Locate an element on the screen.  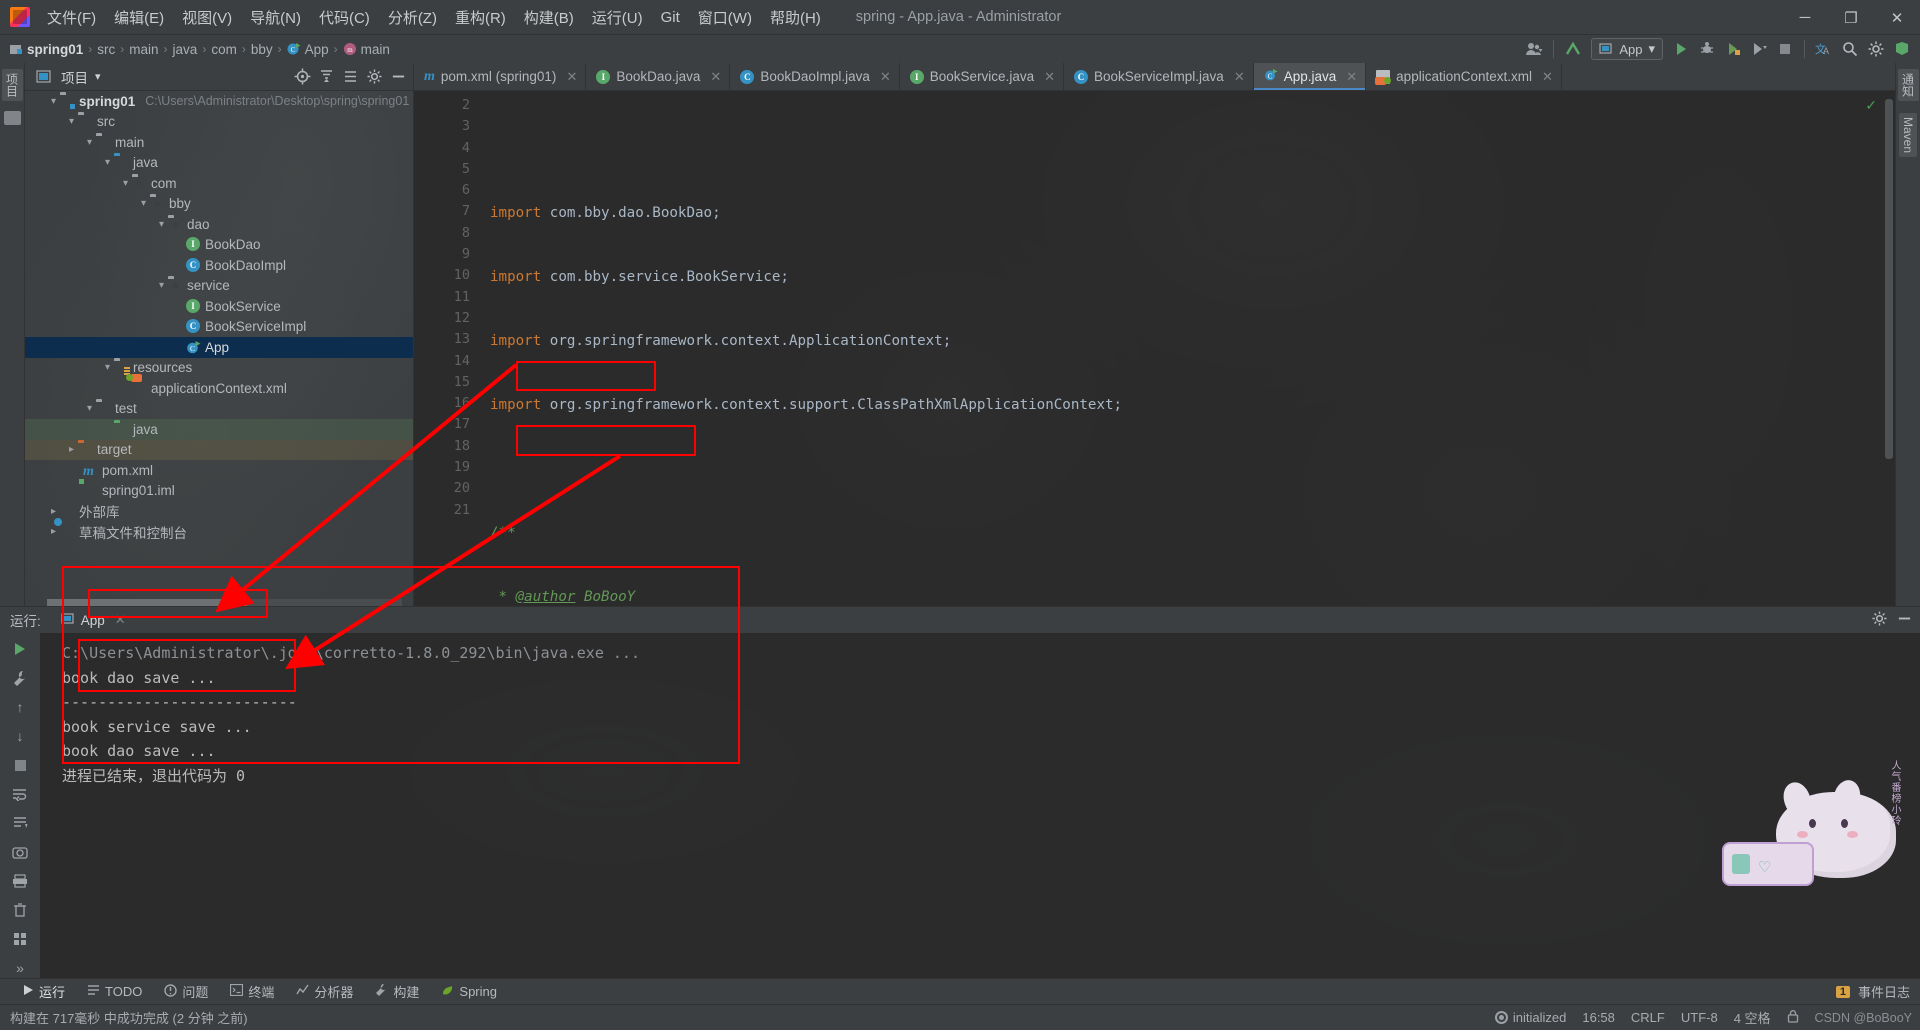
breadcrumb-bby: bby is located at coordinates (262, 49).